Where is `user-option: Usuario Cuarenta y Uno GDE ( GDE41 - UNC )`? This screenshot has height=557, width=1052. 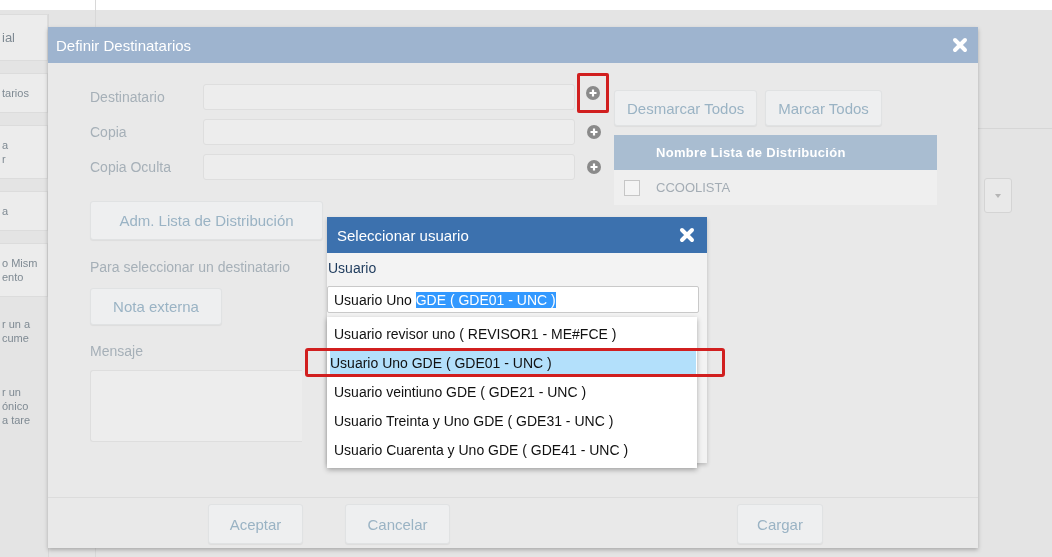 user-option: Usuario Cuarenta y Uno GDE ( GDE41 - UNC ) is located at coordinates (512, 449).